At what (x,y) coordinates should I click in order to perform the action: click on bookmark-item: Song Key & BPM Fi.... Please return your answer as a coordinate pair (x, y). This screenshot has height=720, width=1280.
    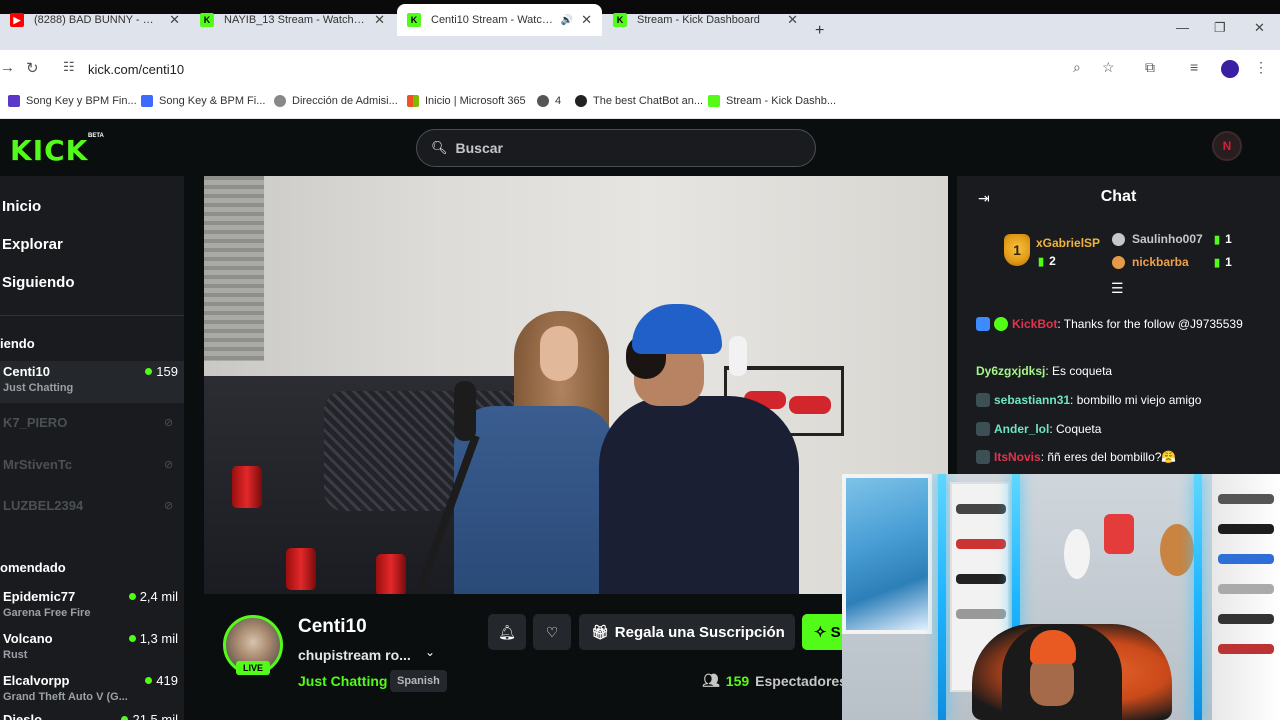
    Looking at the image, I should click on (203, 101).